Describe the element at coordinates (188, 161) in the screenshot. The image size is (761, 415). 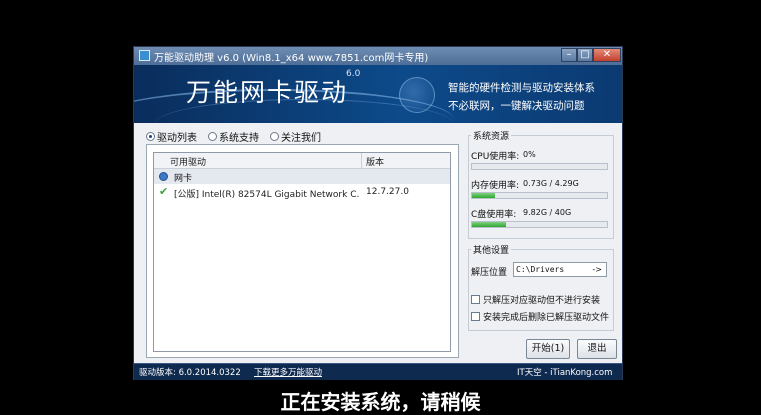
I see `column-header-driver: 可用驱动` at that location.